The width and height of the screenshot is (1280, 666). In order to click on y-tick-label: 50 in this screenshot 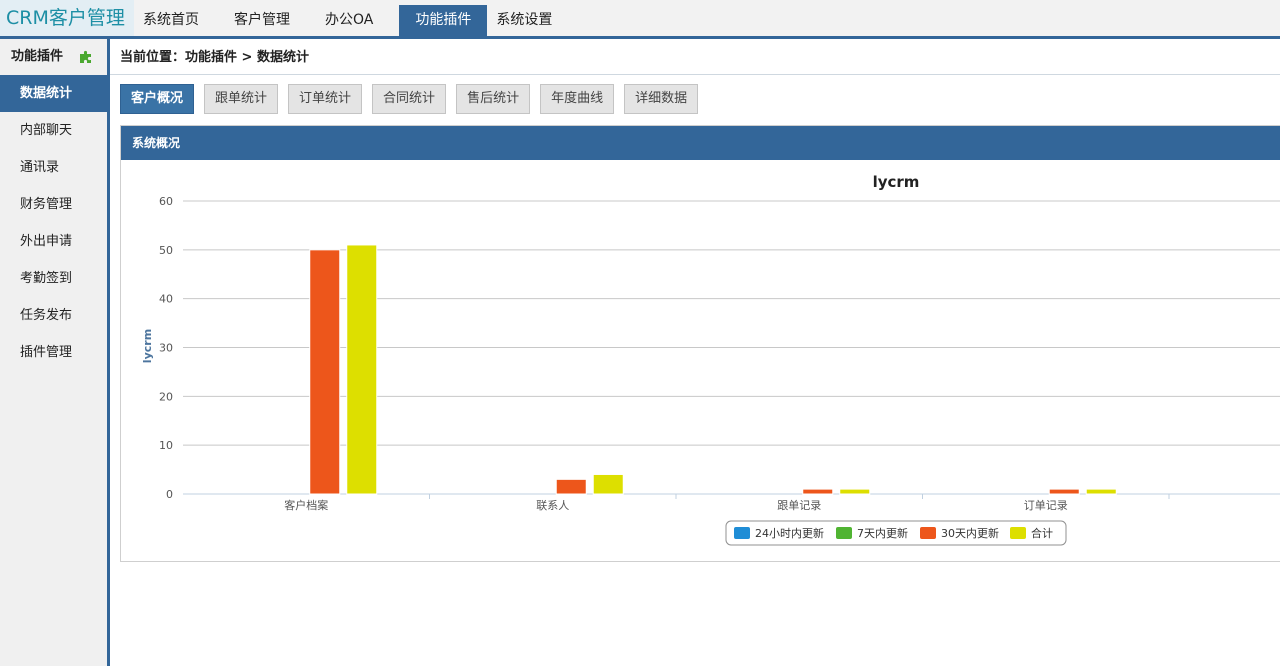, I will do `click(166, 250)`.